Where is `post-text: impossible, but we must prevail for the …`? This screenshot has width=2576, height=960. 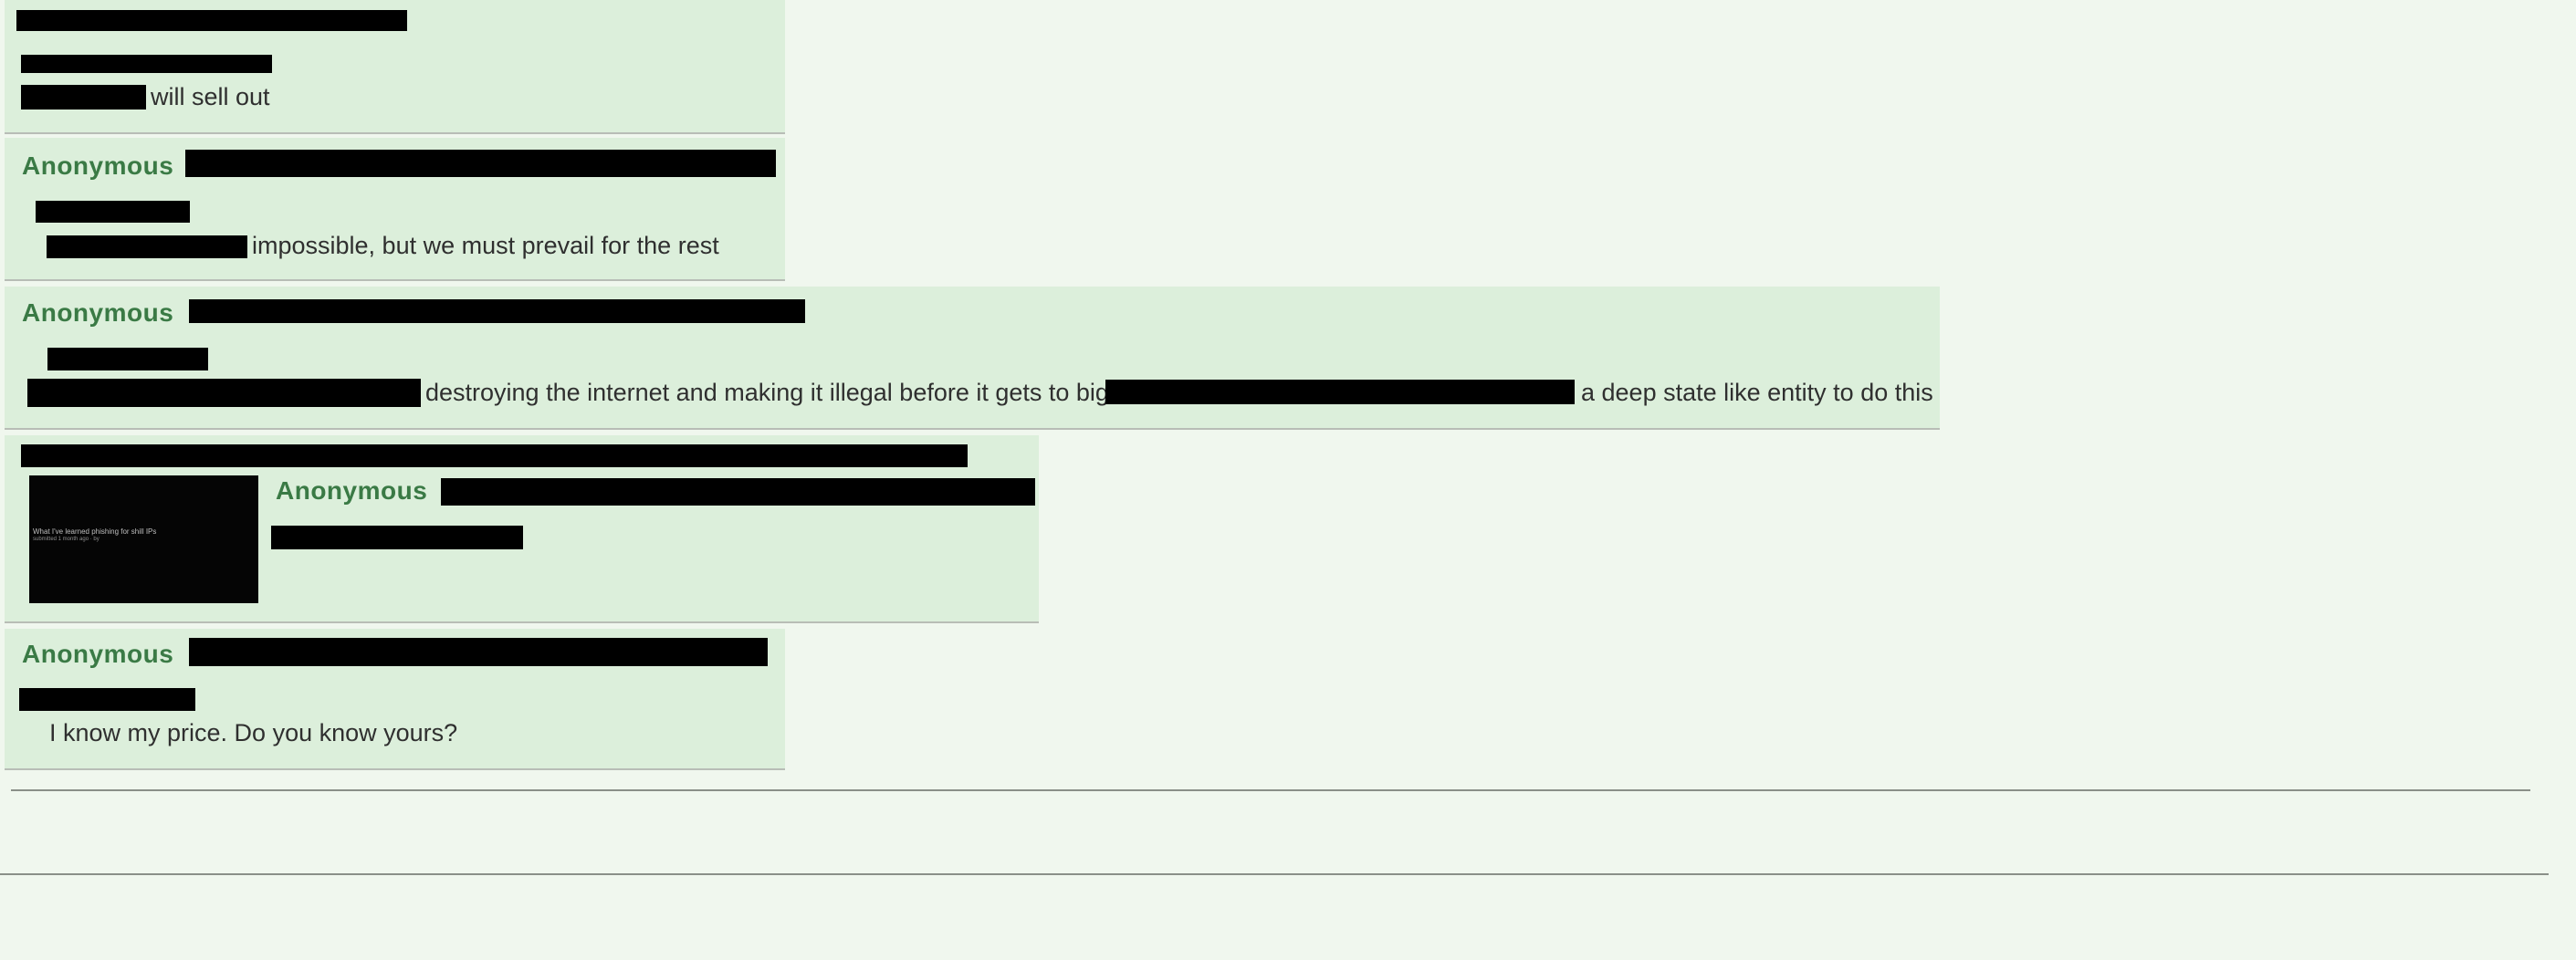 post-text: impossible, but we must prevail for the … is located at coordinates (486, 245).